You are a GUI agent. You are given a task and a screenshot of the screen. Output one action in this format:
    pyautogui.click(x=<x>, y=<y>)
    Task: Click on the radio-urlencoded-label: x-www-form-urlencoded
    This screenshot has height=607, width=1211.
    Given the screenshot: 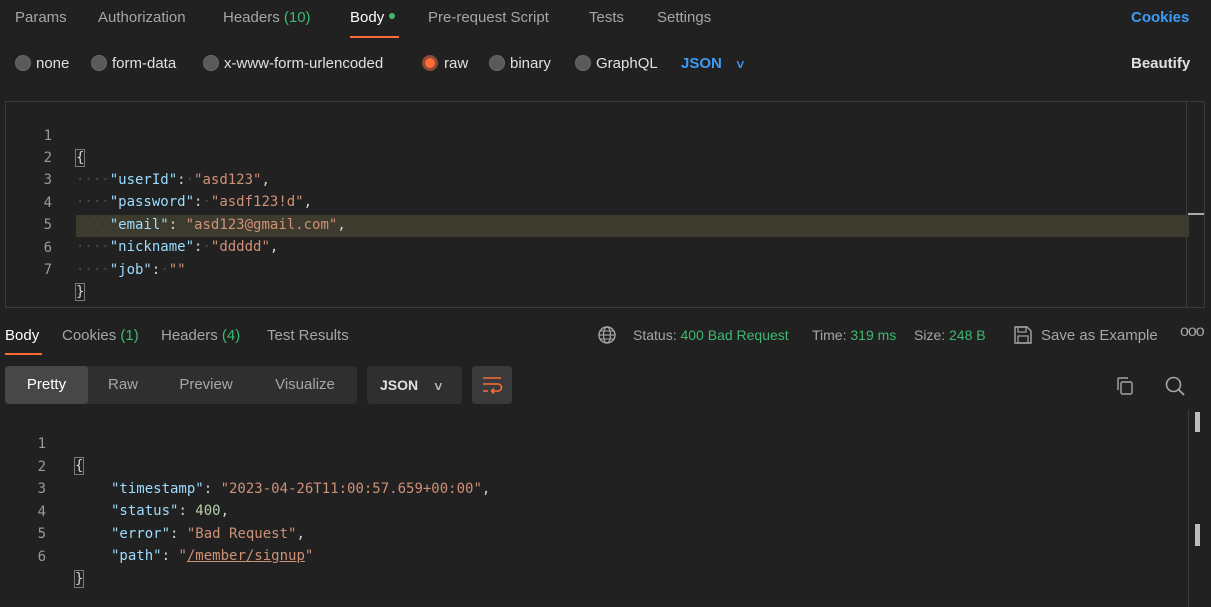 What is the action you would take?
    pyautogui.click(x=303, y=63)
    